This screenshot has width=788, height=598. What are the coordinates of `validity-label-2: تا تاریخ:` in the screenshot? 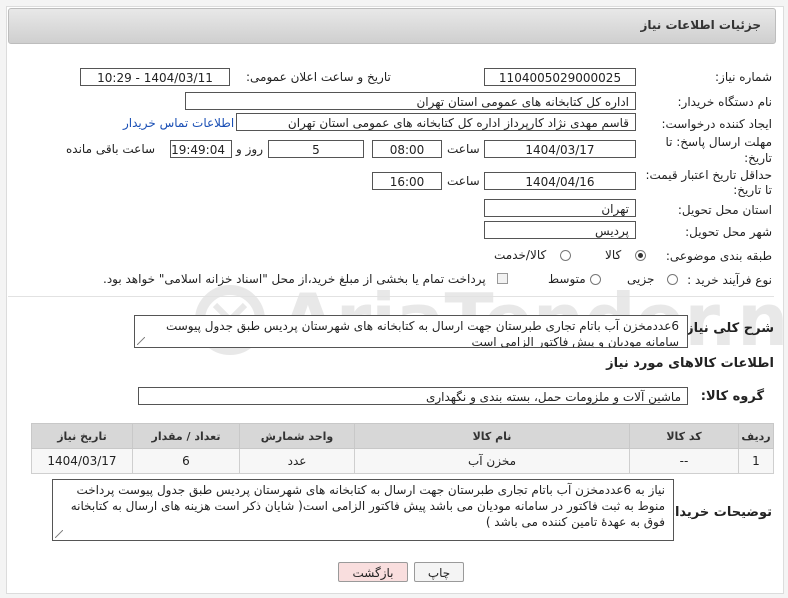 It's located at (752, 190).